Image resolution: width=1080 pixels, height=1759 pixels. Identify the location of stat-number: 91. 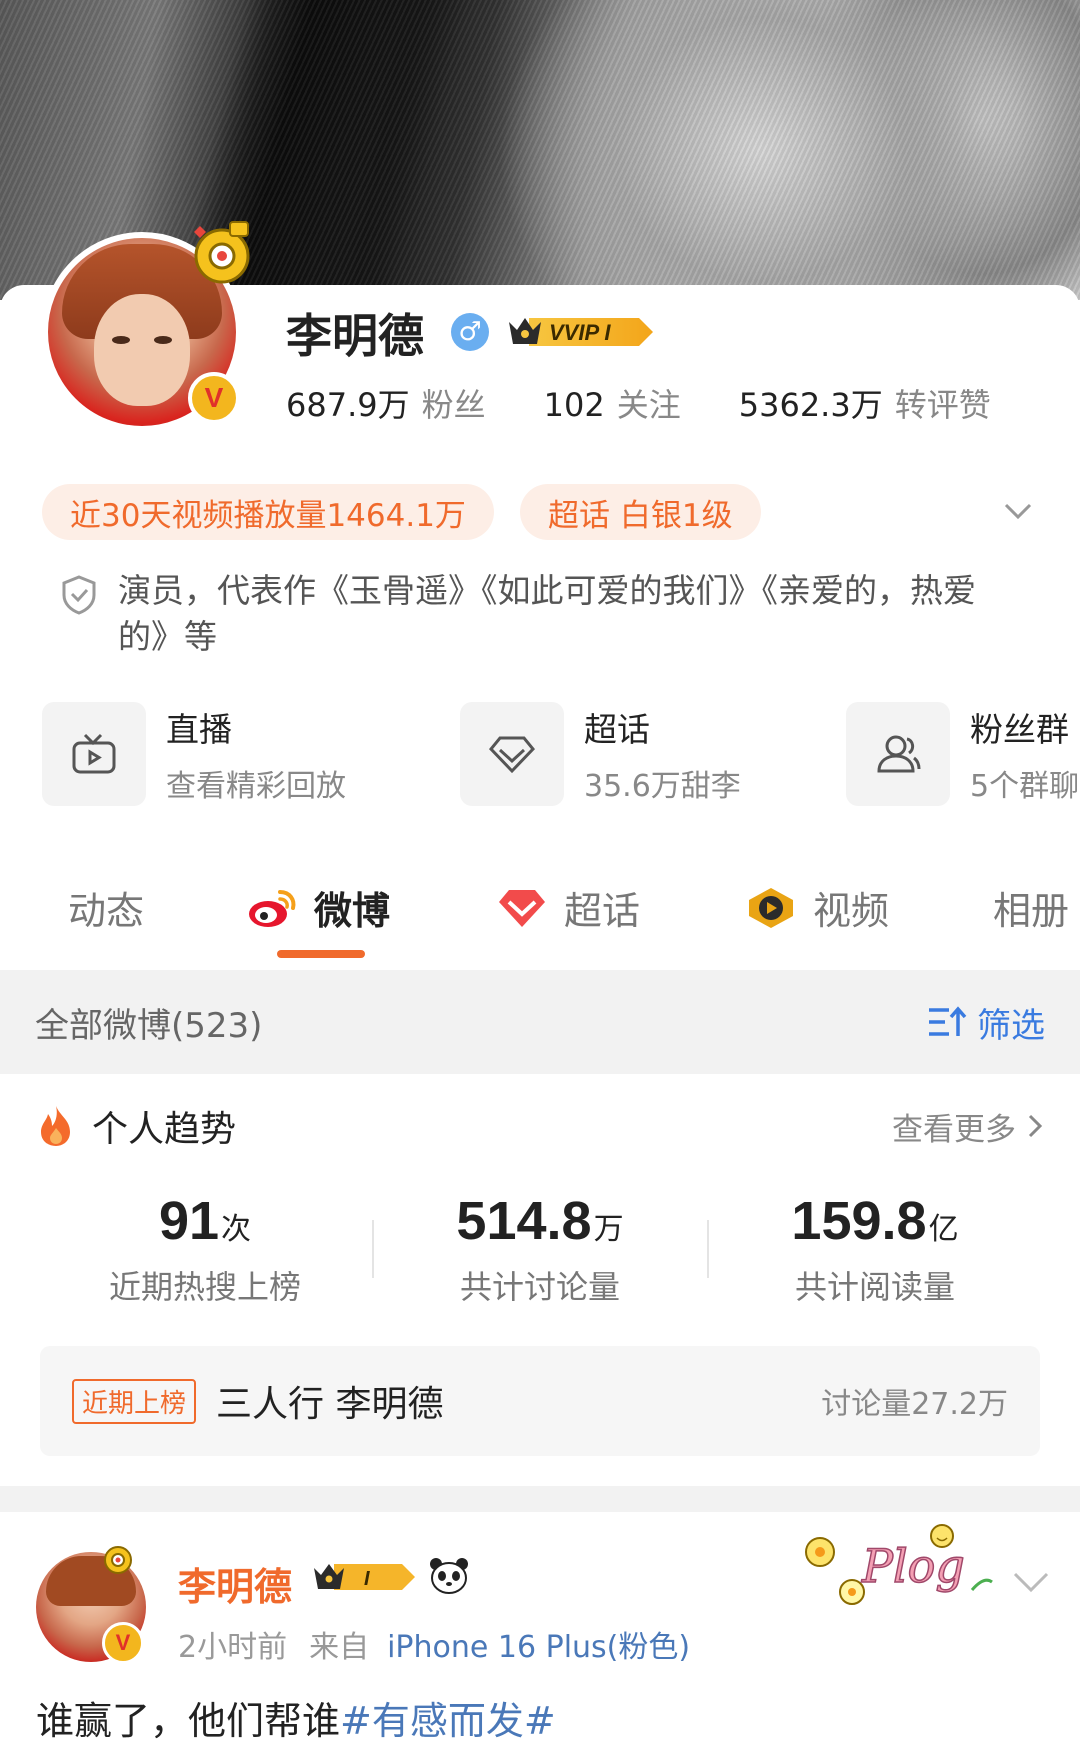
(189, 1221).